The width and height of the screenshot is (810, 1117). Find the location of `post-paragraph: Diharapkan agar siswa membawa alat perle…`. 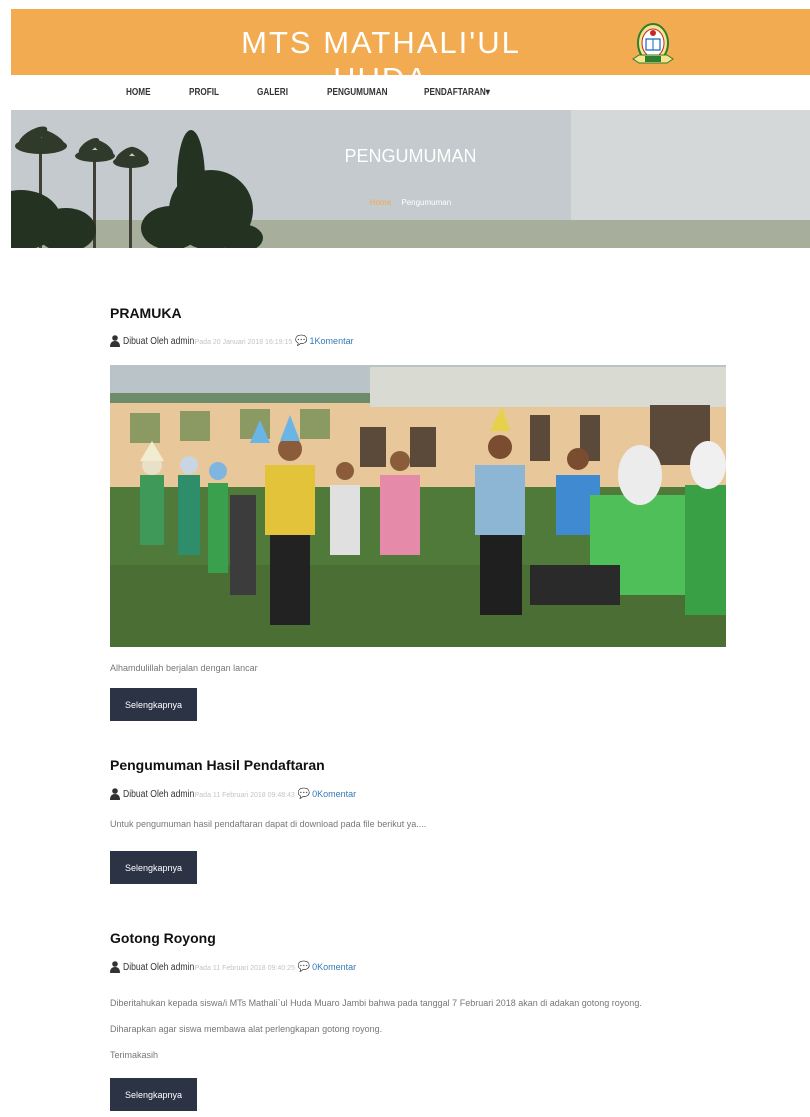

post-paragraph: Diharapkan agar siswa membawa alat perle… is located at coordinates (246, 1029).